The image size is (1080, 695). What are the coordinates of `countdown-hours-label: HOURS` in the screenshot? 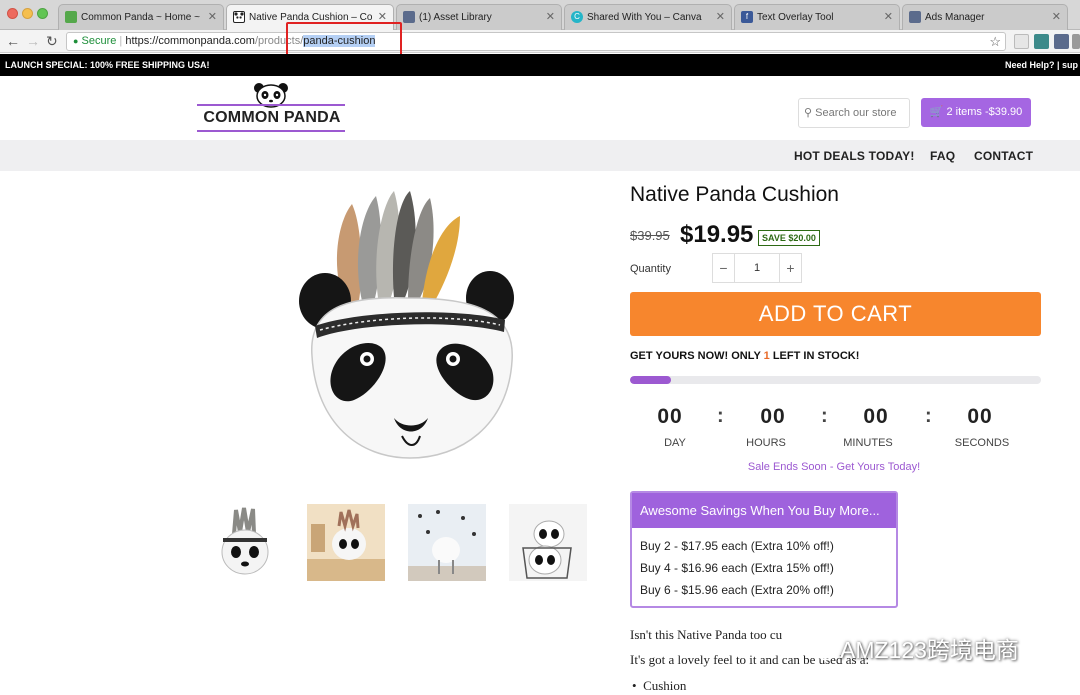 It's located at (766, 443).